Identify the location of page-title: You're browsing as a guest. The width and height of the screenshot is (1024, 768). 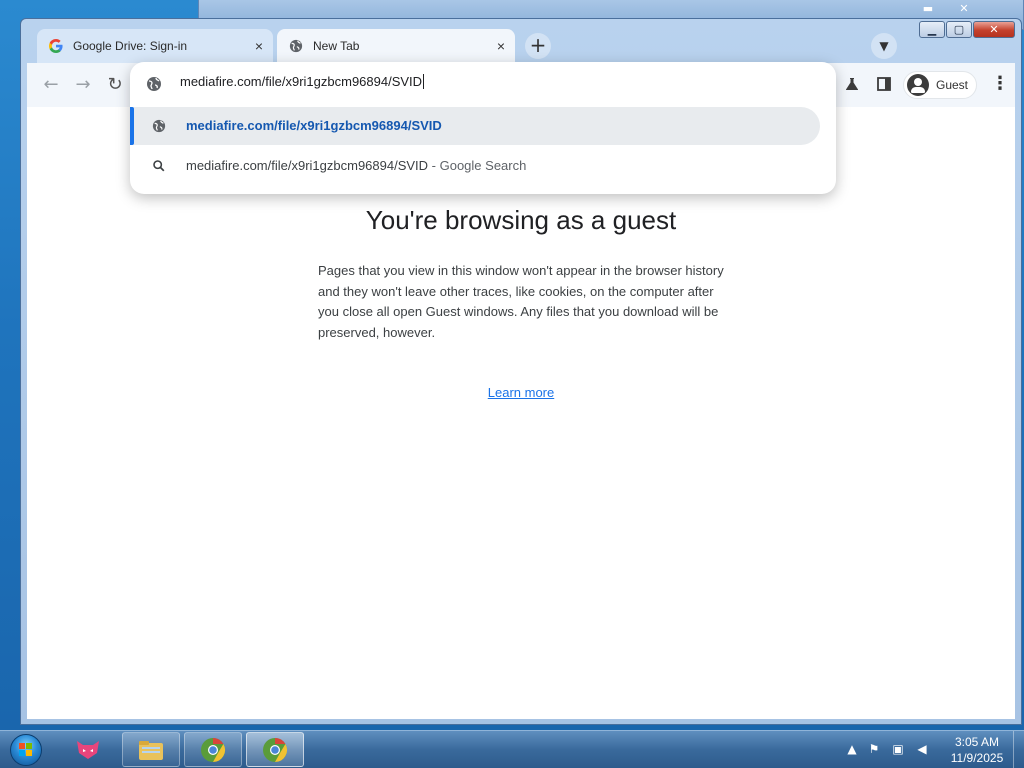
(521, 220).